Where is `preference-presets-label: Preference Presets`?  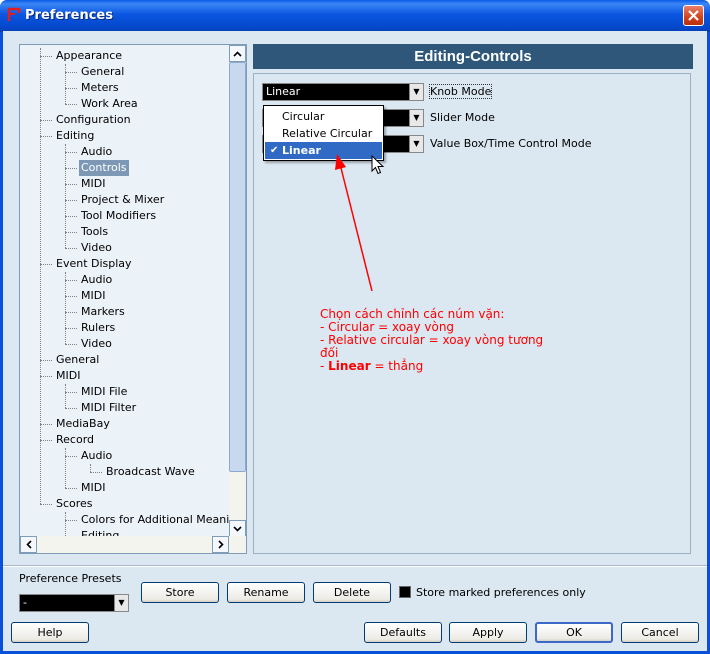
preference-presets-label: Preference Presets is located at coordinates (70, 578).